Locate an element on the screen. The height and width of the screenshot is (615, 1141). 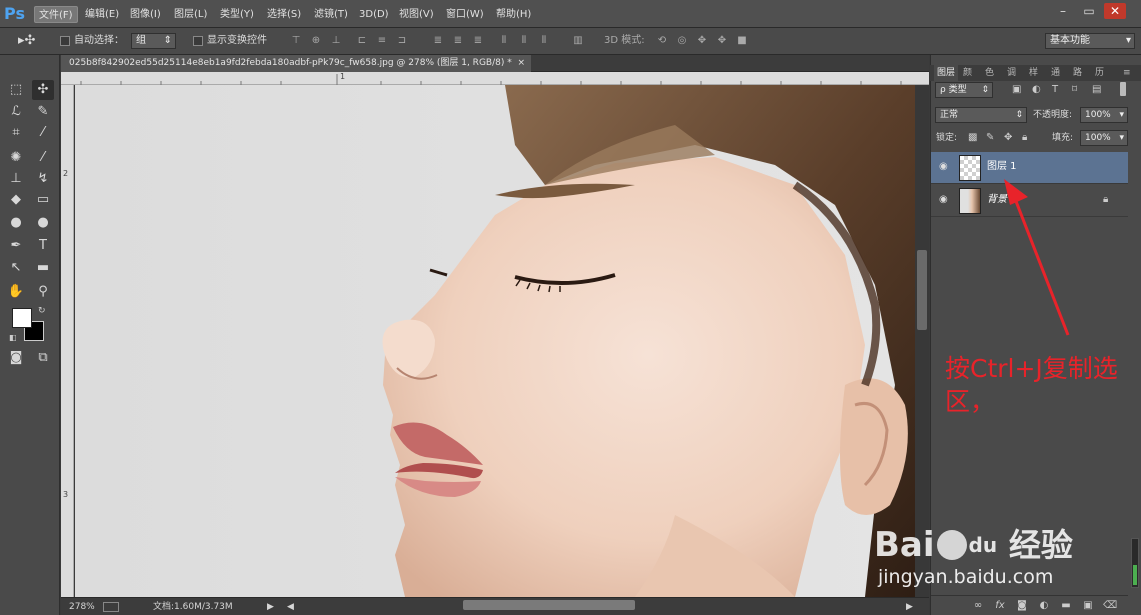
3d-roll-icon: ◎ is located at coordinates (682, 41).